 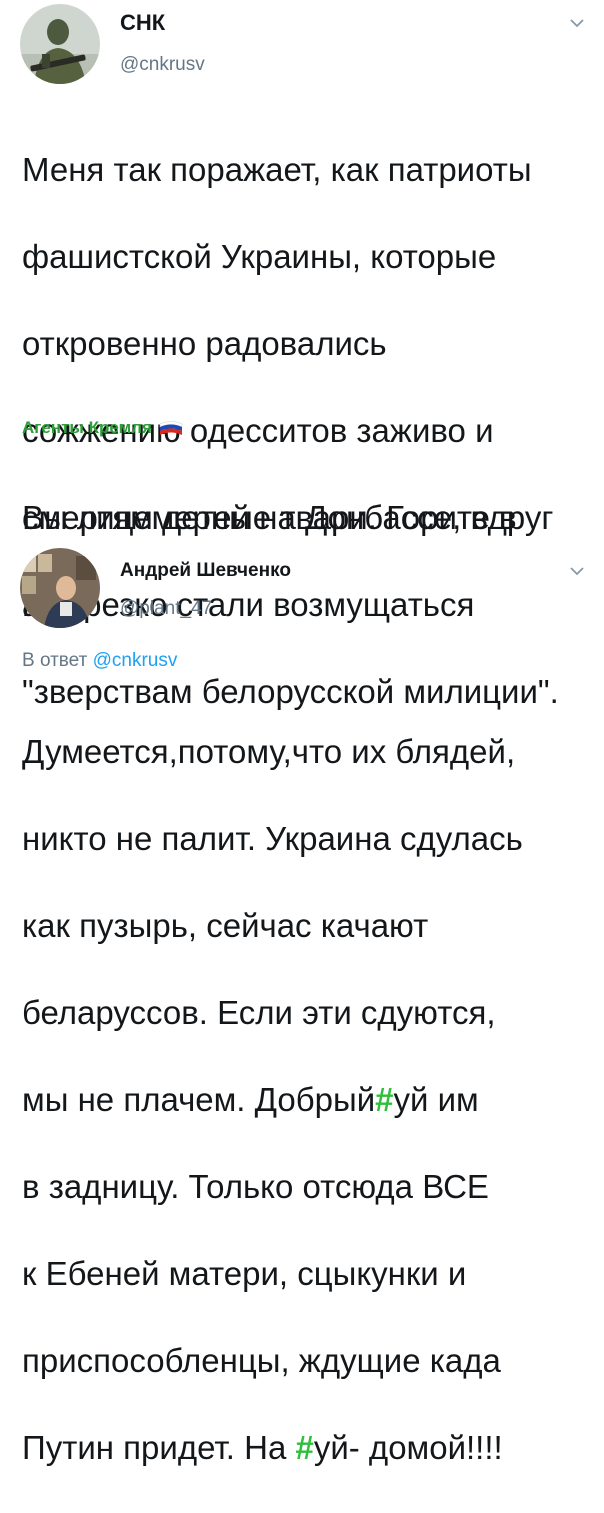 What do you see at coordinates (244, 1273) in the screenshot?
I see `text-line: к Ебеней матери, сцыкунки и` at bounding box center [244, 1273].